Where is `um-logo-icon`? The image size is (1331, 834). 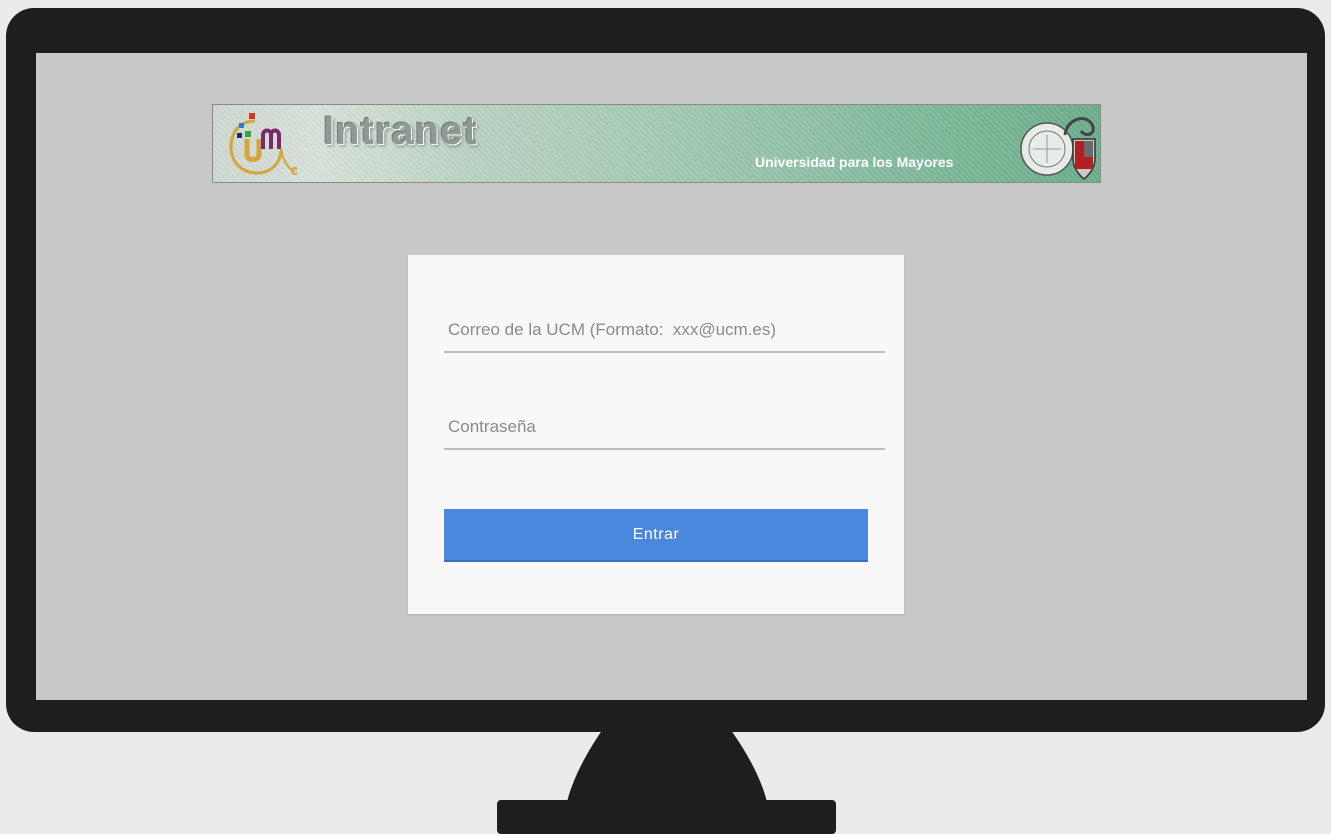
um-logo-icon is located at coordinates (263, 144).